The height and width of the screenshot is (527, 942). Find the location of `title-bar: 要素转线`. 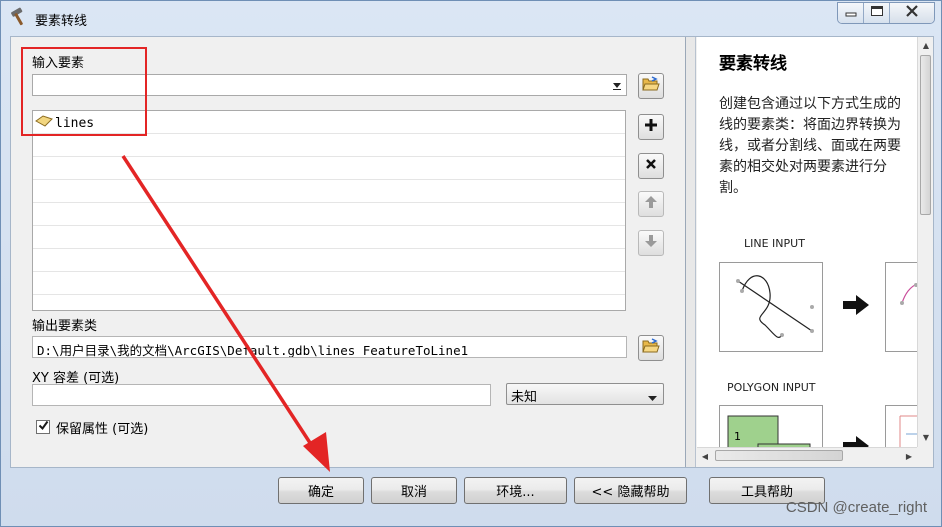

title-bar: 要素转线 is located at coordinates (471, 18).